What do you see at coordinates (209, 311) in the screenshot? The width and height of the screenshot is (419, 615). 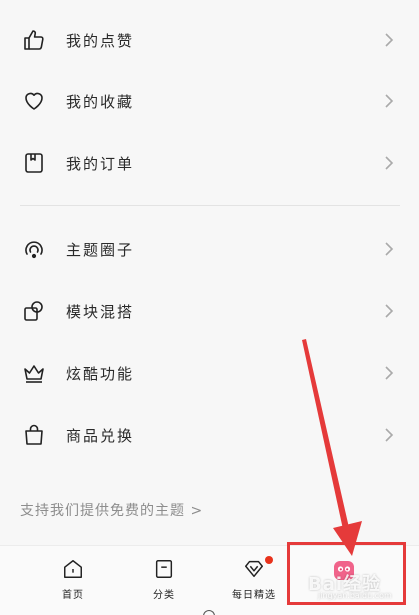 I see `menu-item-module-mix: 模块混搭` at bounding box center [209, 311].